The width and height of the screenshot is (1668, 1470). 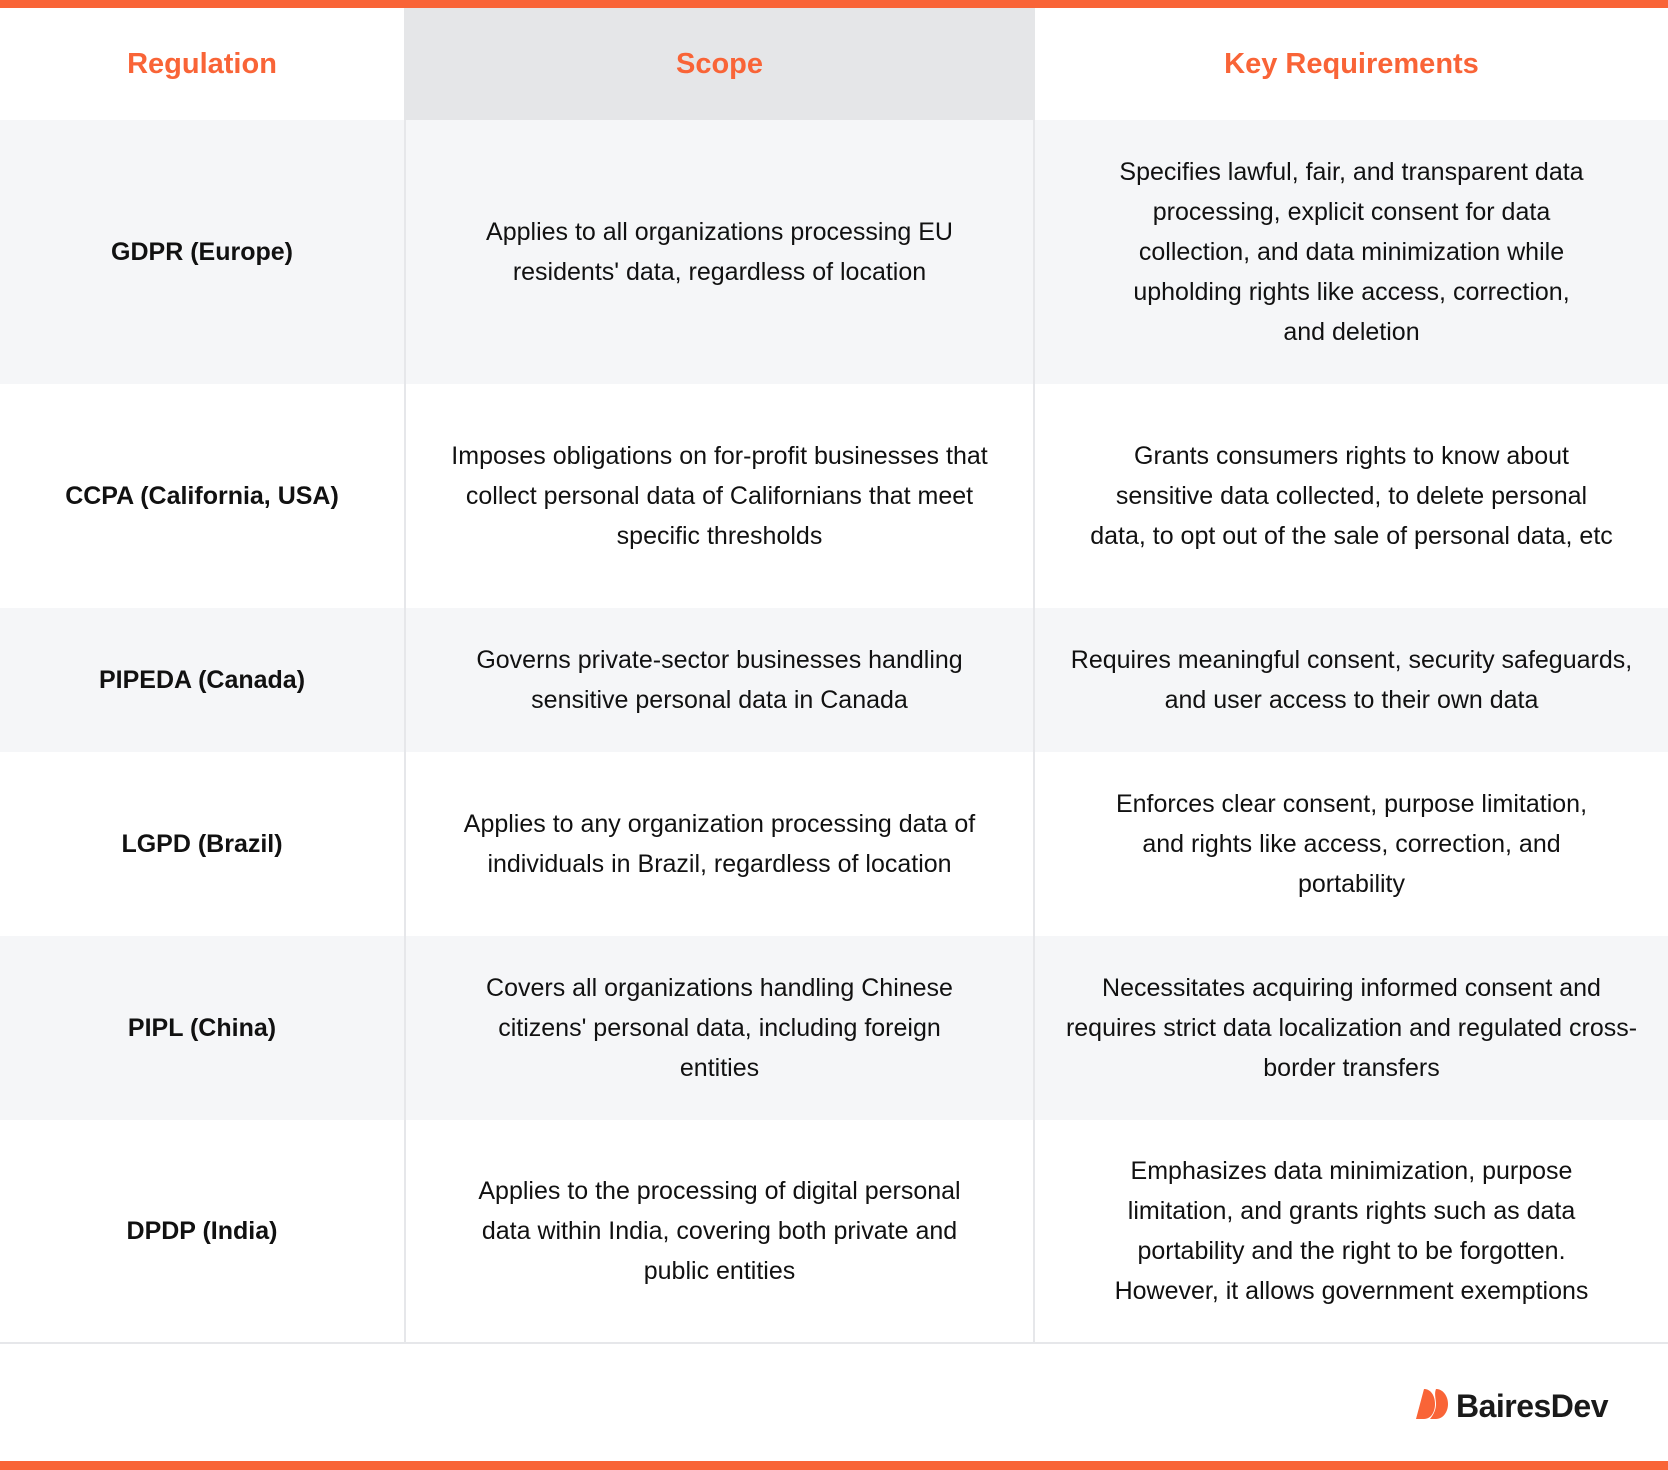 What do you see at coordinates (202, 64) in the screenshot?
I see `header-regulation: Regulation` at bounding box center [202, 64].